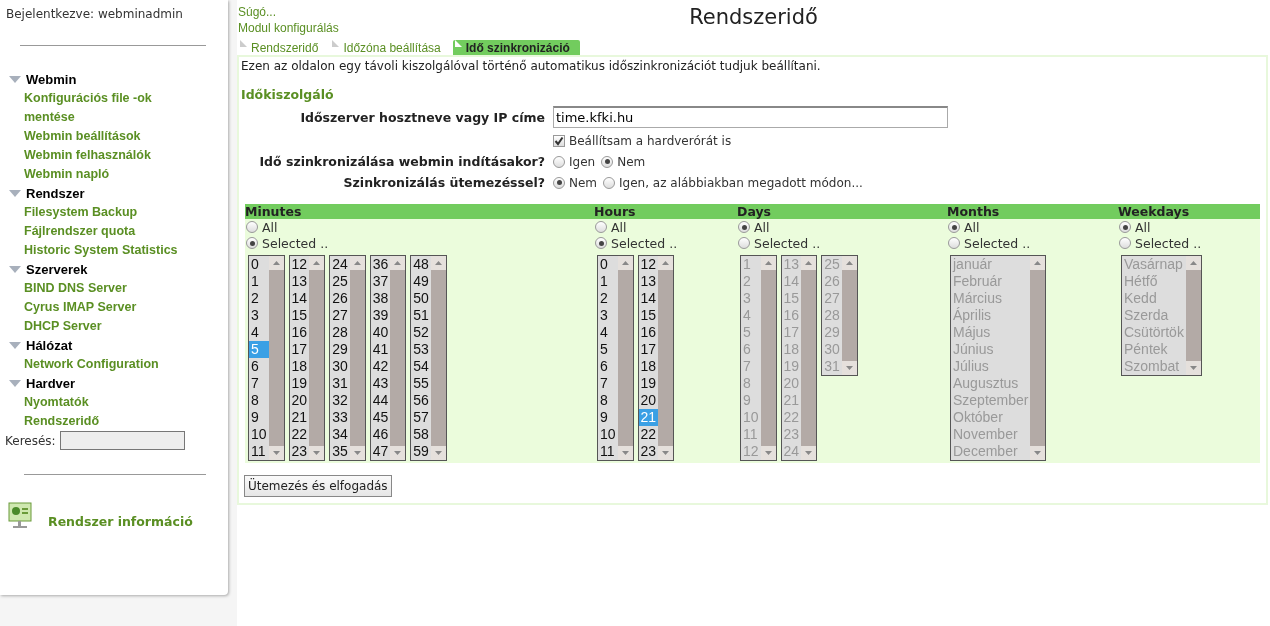 The width and height of the screenshot is (1270, 626). Describe the element at coordinates (421, 349) in the screenshot. I see `list-option: 53` at that location.